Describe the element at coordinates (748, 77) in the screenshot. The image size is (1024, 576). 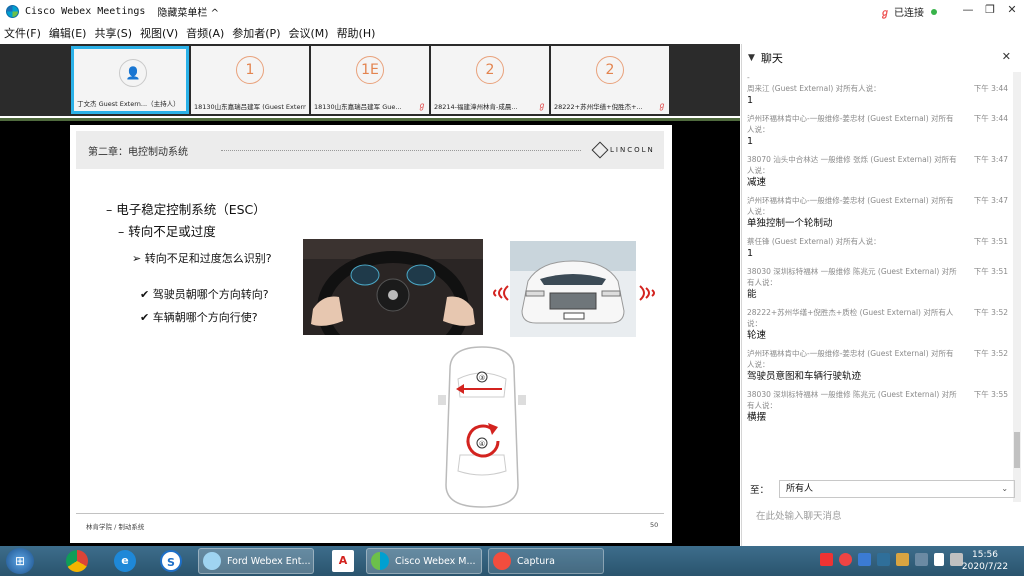
I see `message-sender: -` at that location.